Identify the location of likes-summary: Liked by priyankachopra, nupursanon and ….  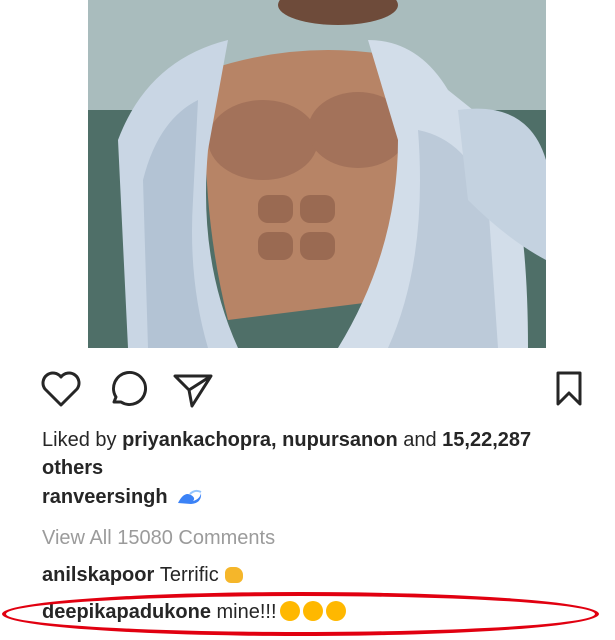
(312, 454).